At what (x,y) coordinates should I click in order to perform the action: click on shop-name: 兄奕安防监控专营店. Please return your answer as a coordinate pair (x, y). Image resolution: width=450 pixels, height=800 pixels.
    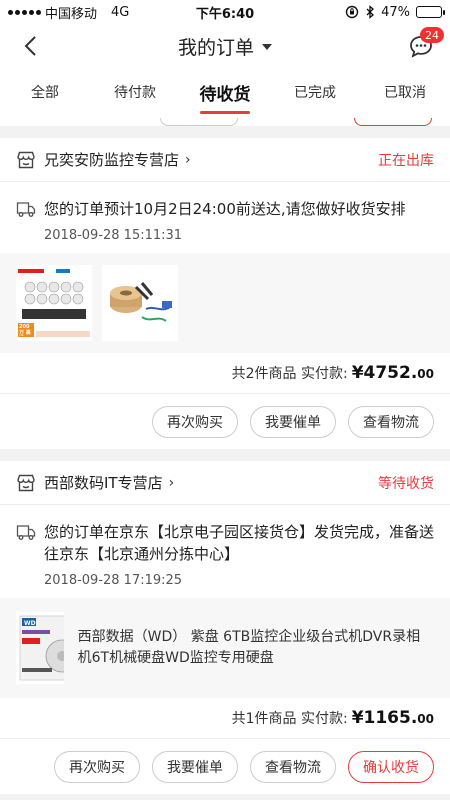
    Looking at the image, I should click on (112, 160).